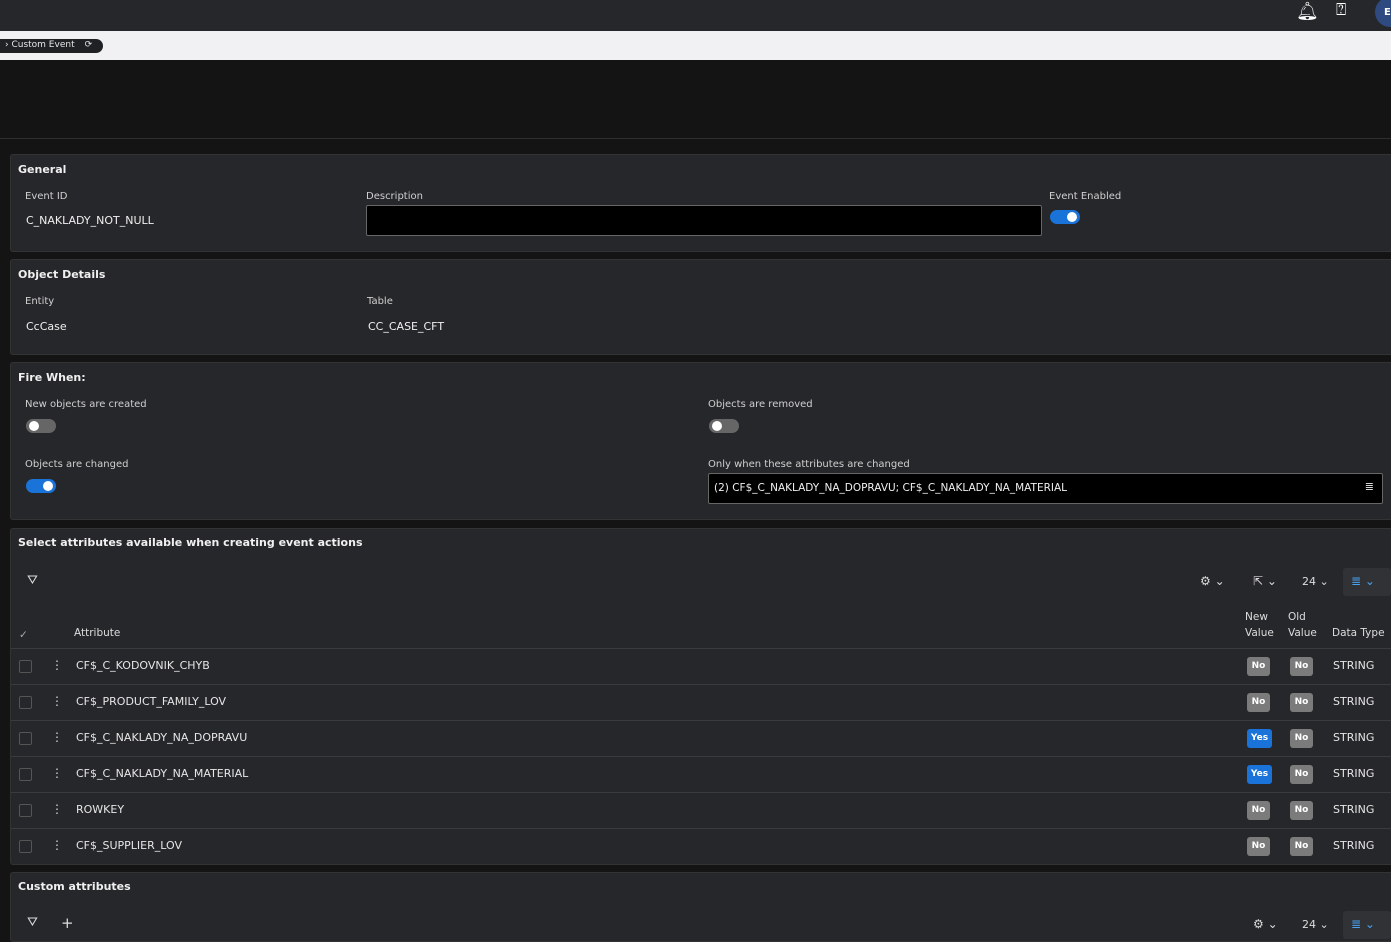  What do you see at coordinates (704, 220) in the screenshot?
I see `description-input` at bounding box center [704, 220].